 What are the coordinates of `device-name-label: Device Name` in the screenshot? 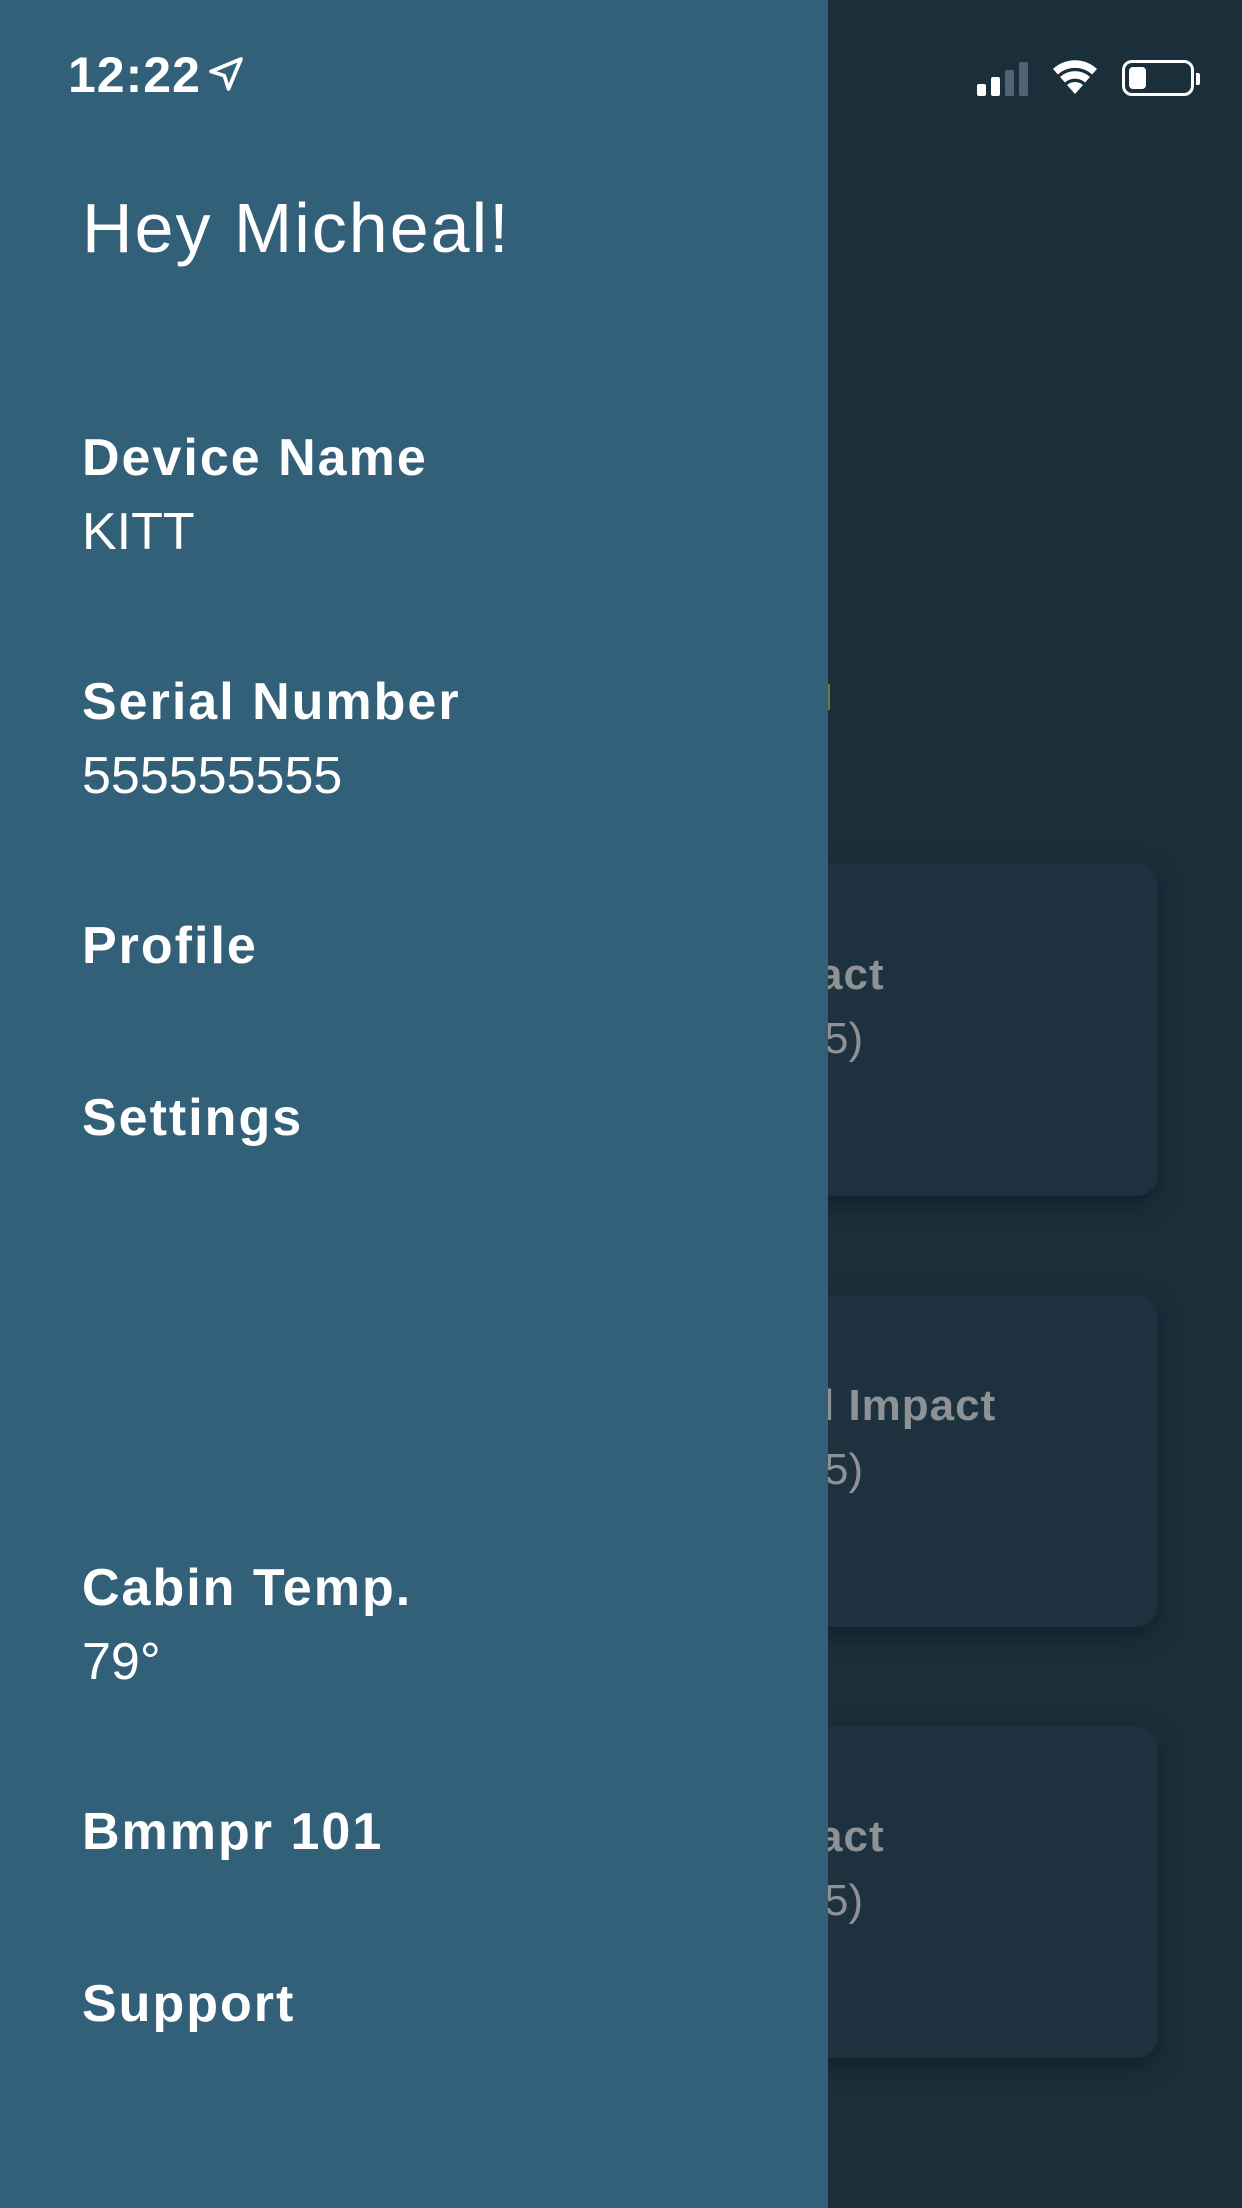 It's located at (255, 458).